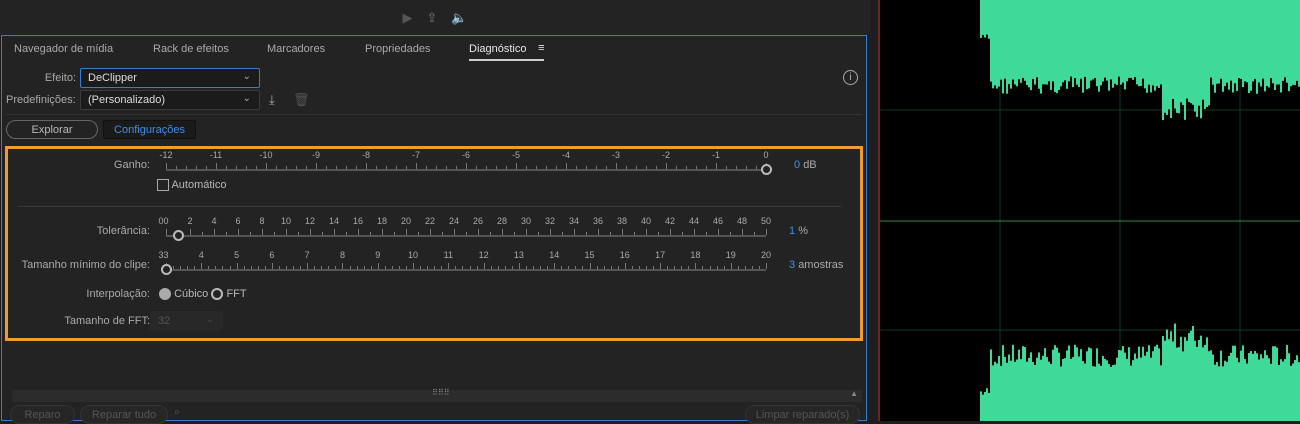  What do you see at coordinates (431, 18) in the screenshot?
I see `export-icon: ⇪` at bounding box center [431, 18].